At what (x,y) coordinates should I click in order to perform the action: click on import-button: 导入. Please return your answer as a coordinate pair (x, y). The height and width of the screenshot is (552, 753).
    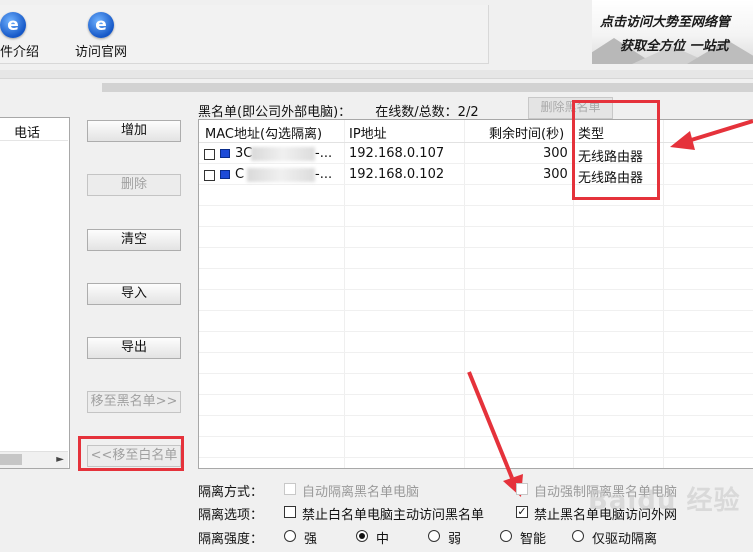
    Looking at the image, I should click on (134, 294).